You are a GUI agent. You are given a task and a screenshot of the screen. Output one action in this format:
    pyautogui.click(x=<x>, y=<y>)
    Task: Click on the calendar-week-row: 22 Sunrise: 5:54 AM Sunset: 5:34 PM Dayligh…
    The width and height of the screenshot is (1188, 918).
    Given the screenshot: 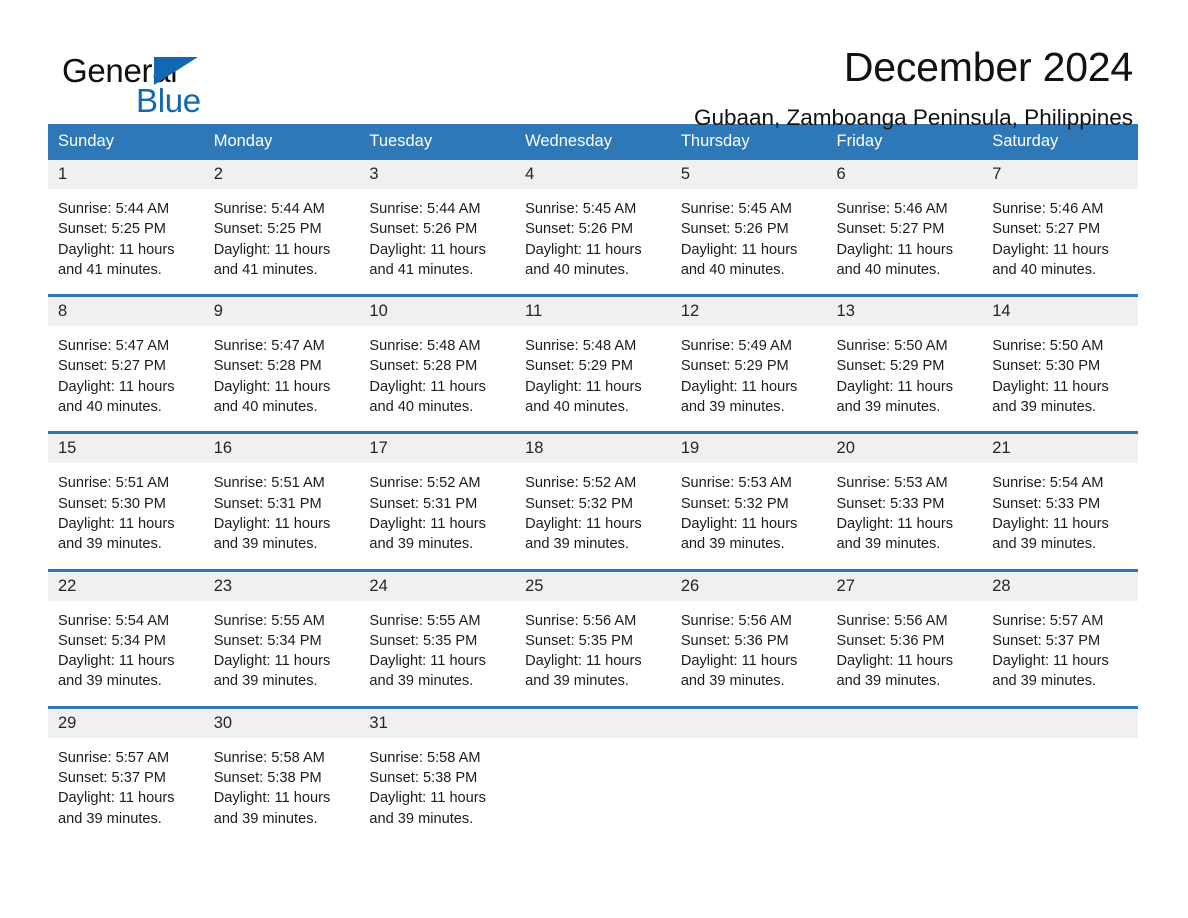 What is the action you would take?
    pyautogui.click(x=593, y=638)
    